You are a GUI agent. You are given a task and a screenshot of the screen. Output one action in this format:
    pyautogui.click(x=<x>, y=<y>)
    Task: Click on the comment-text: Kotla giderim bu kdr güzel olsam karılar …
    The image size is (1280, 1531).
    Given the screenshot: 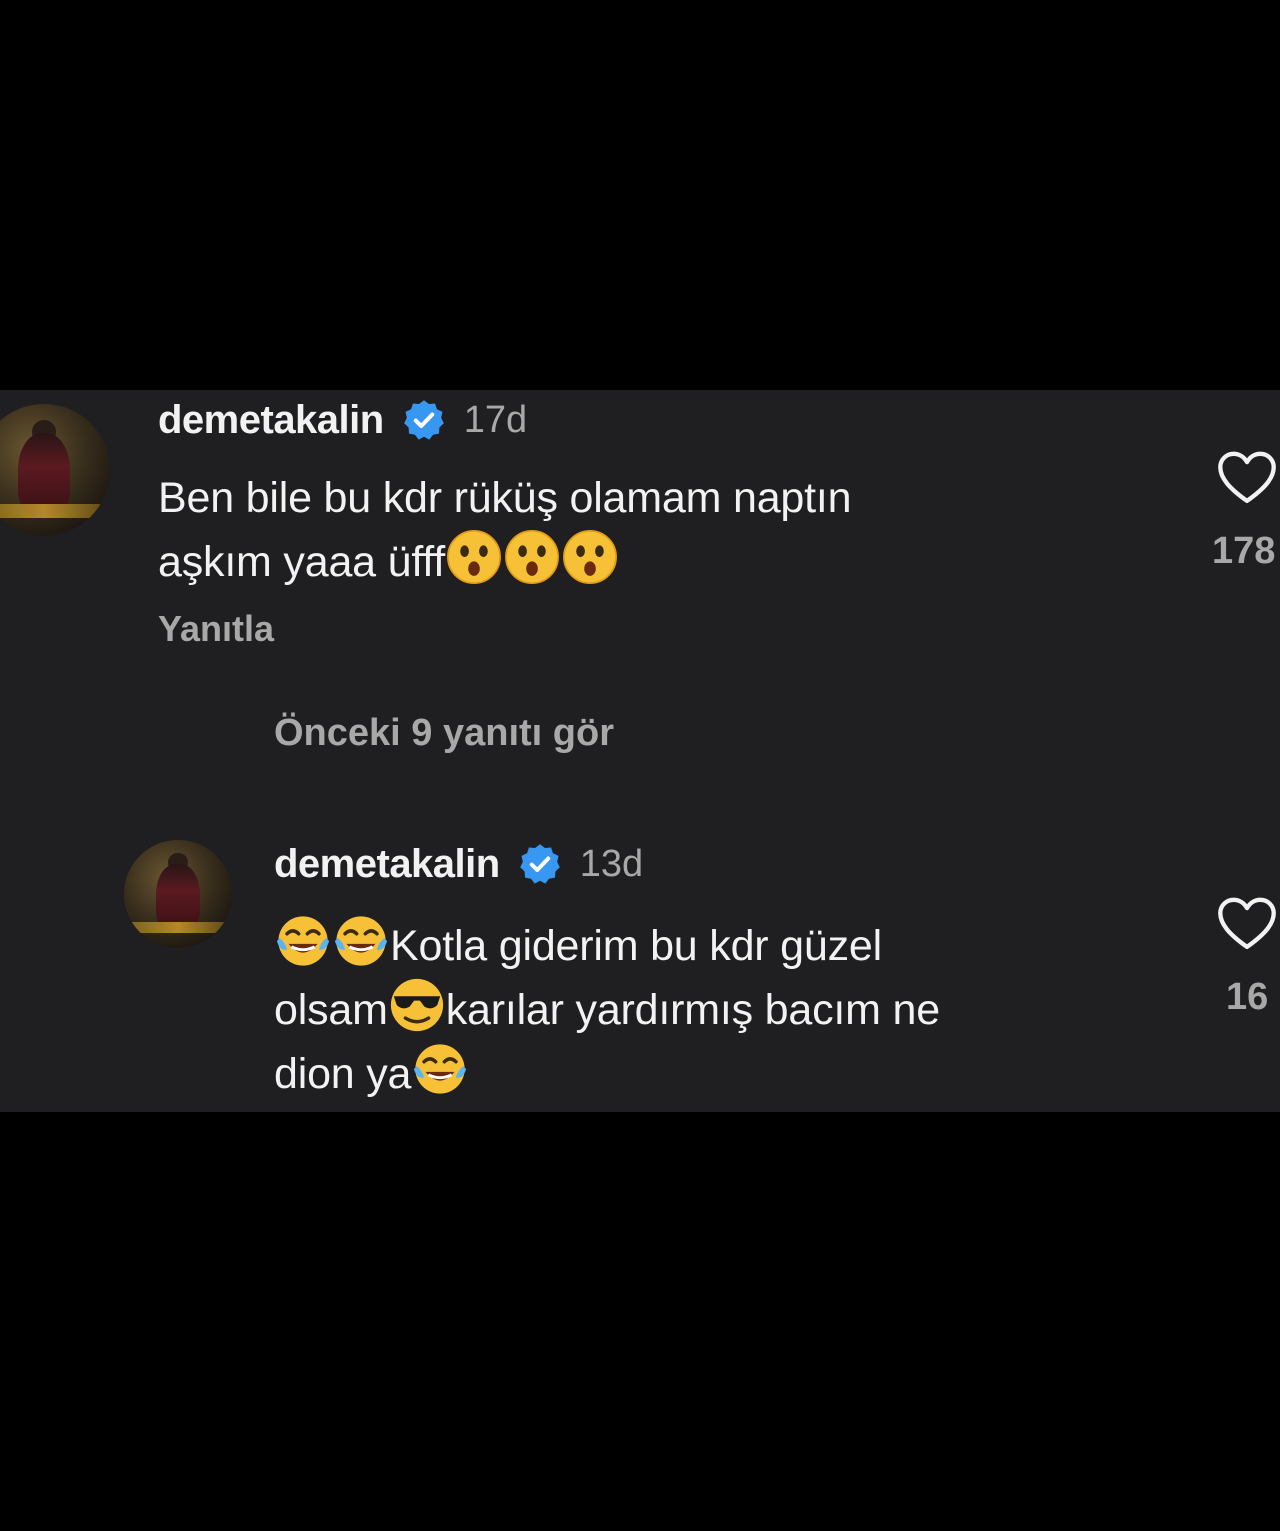 What is the action you would take?
    pyautogui.click(x=607, y=1008)
    